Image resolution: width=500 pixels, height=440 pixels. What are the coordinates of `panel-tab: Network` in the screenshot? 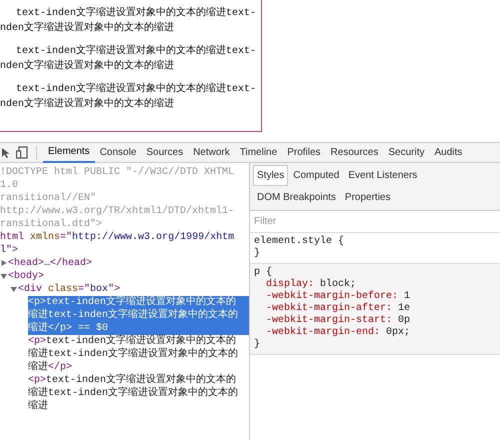 It's located at (211, 152).